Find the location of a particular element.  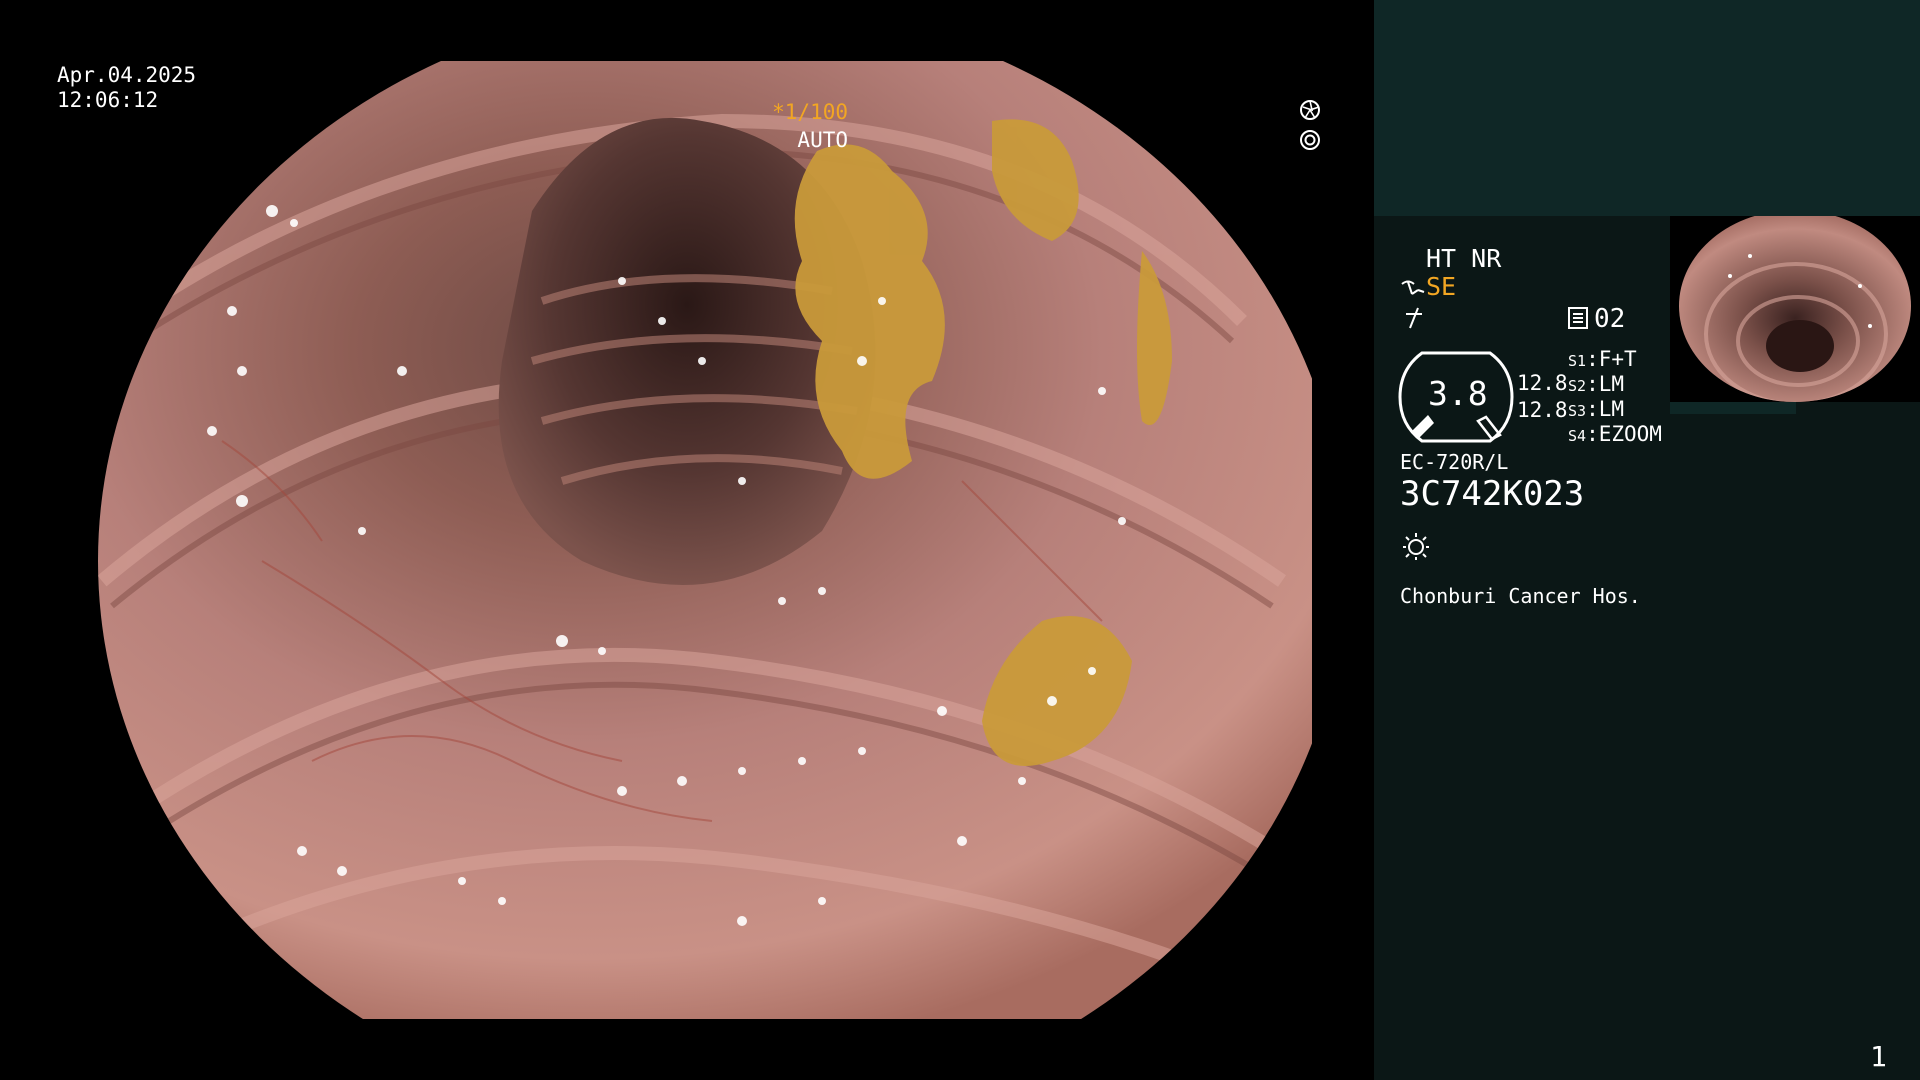

switch-key: S3 is located at coordinates (1577, 411).